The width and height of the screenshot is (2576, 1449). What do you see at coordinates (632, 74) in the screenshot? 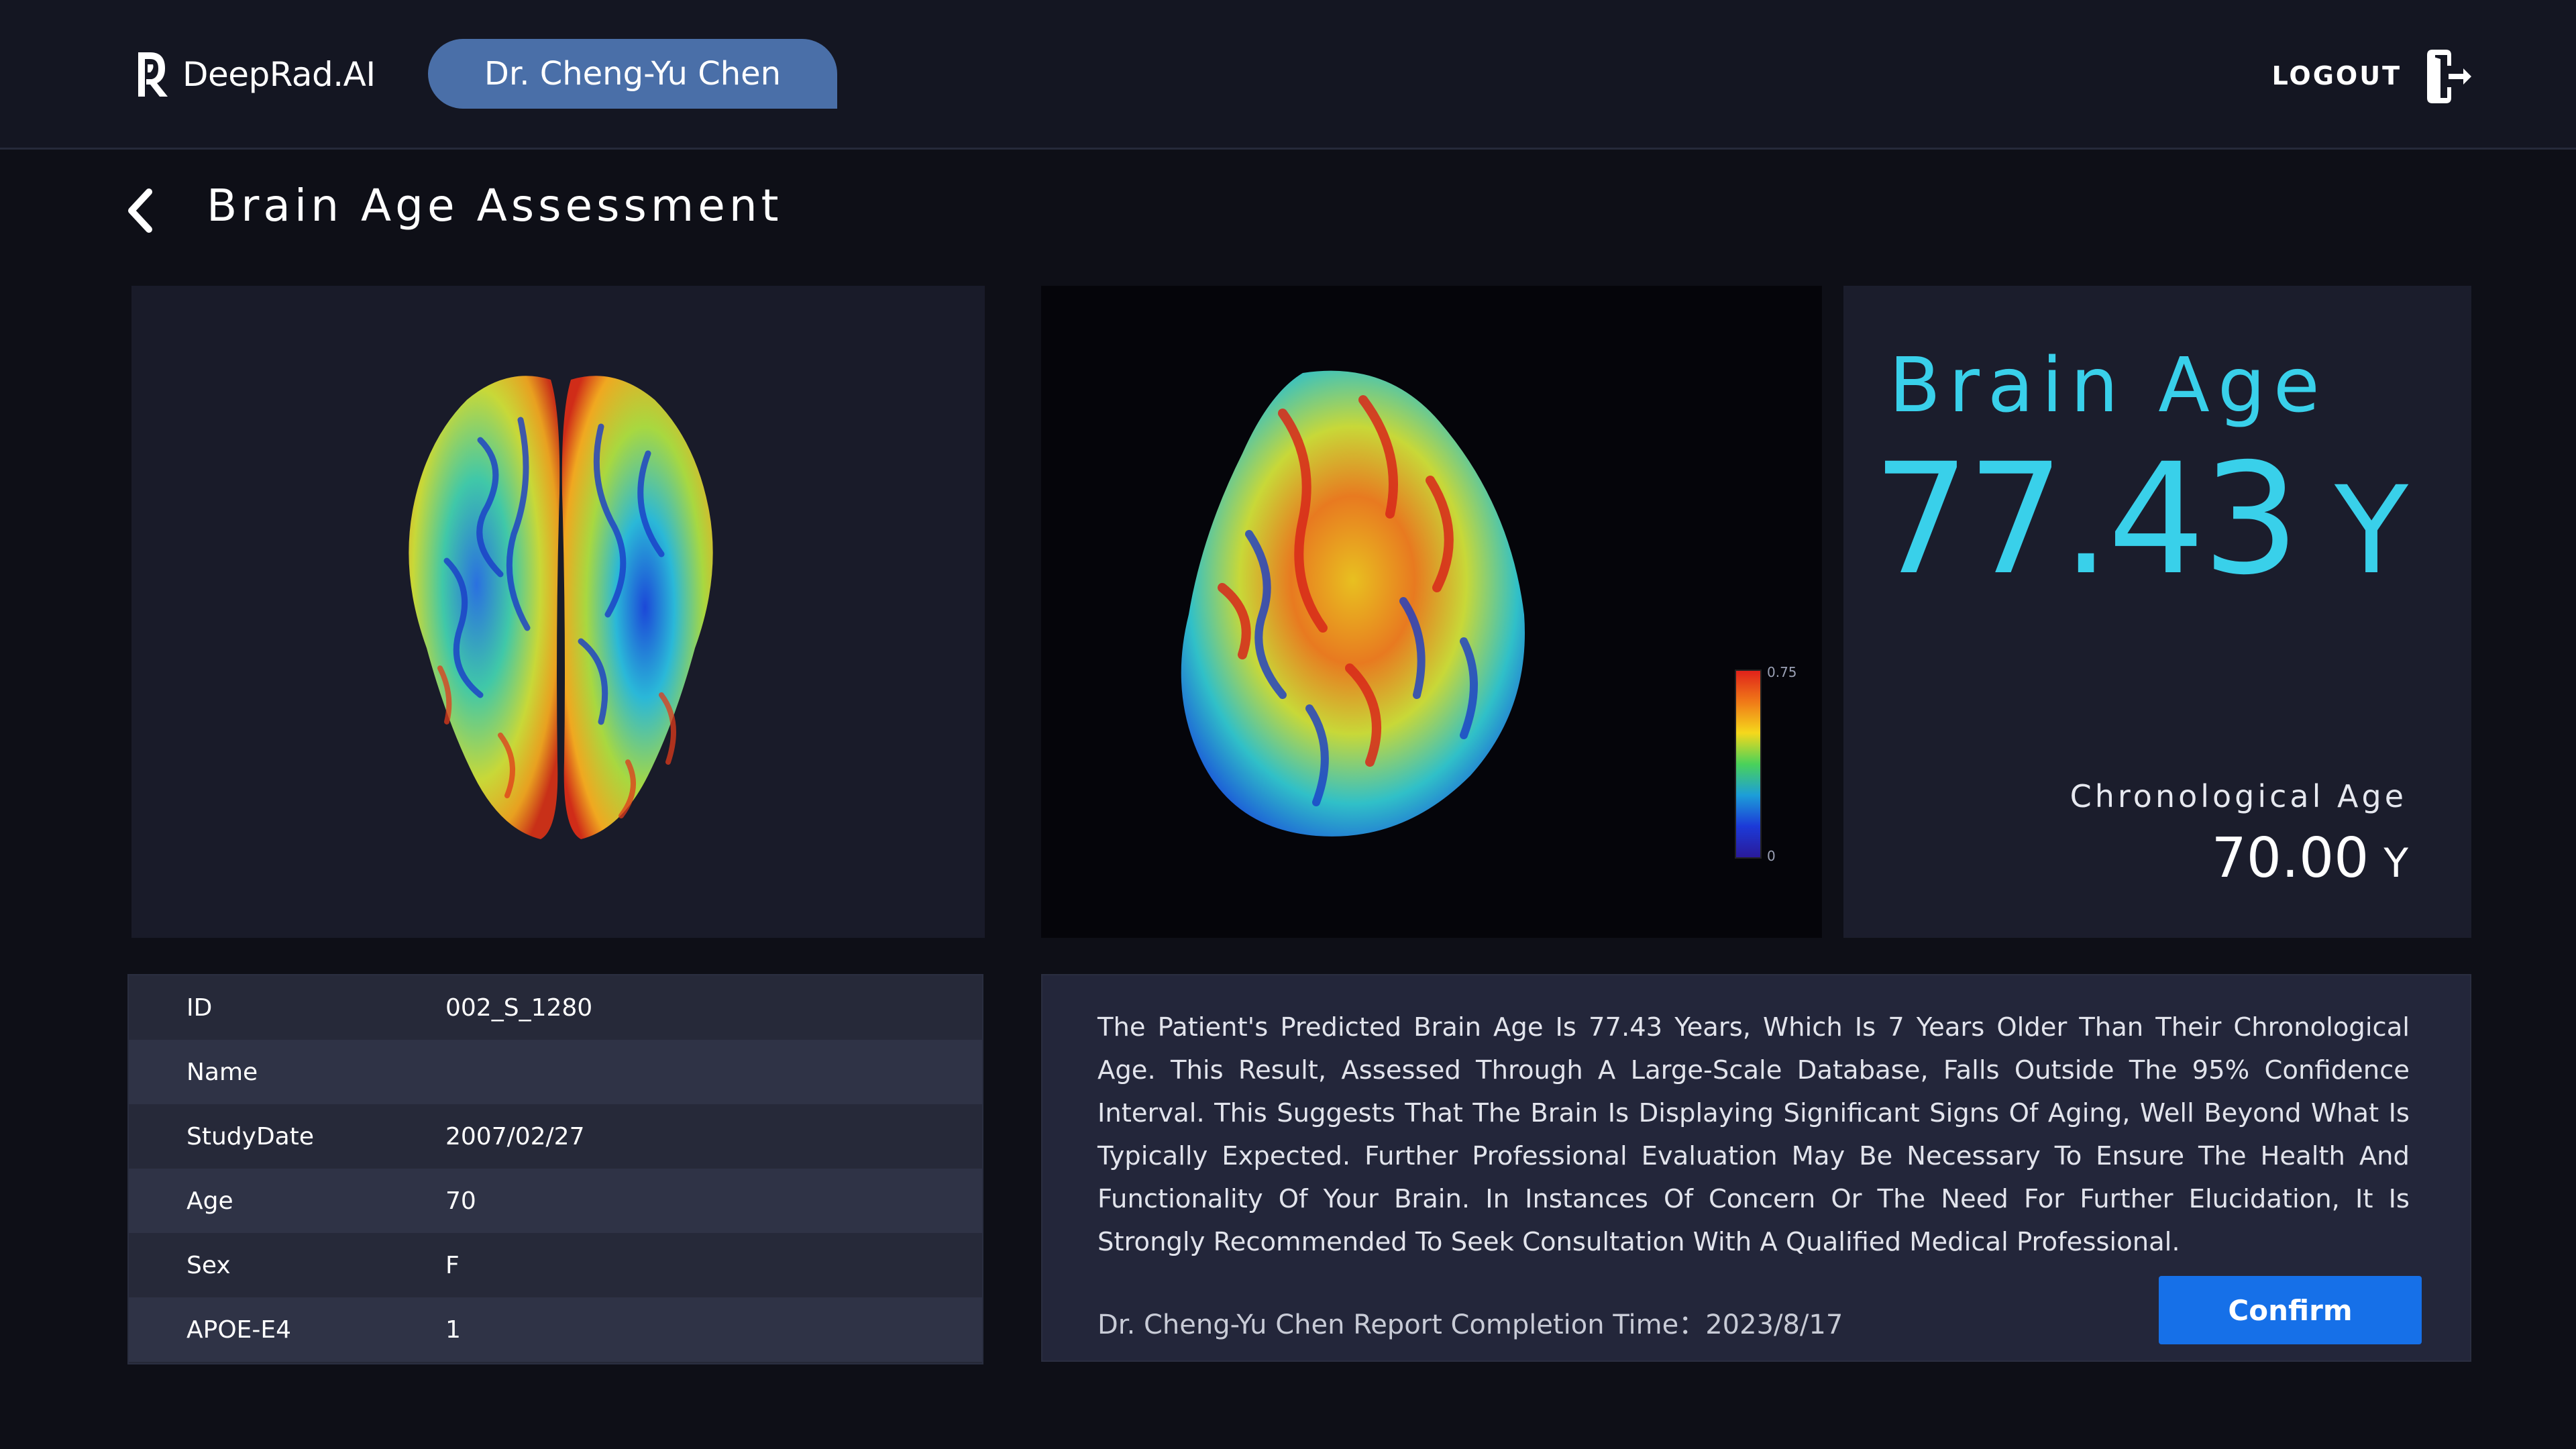
I see `doctor-name-badge: Dr. Cheng-Yu Chen` at bounding box center [632, 74].